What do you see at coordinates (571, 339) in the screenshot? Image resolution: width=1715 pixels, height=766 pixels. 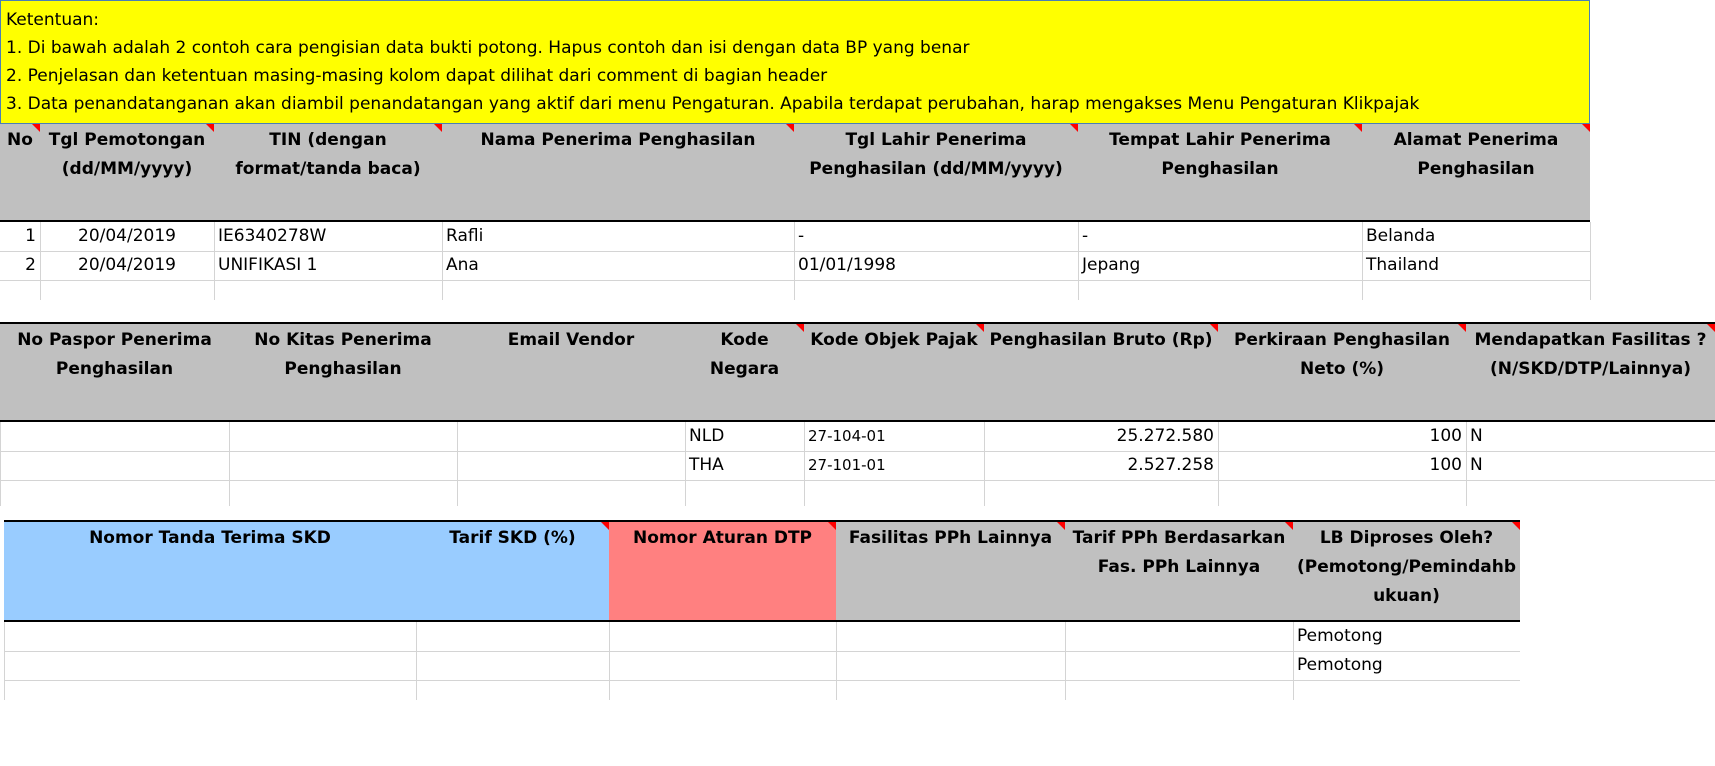 I see `header-email-vendor: Email Vendor` at bounding box center [571, 339].